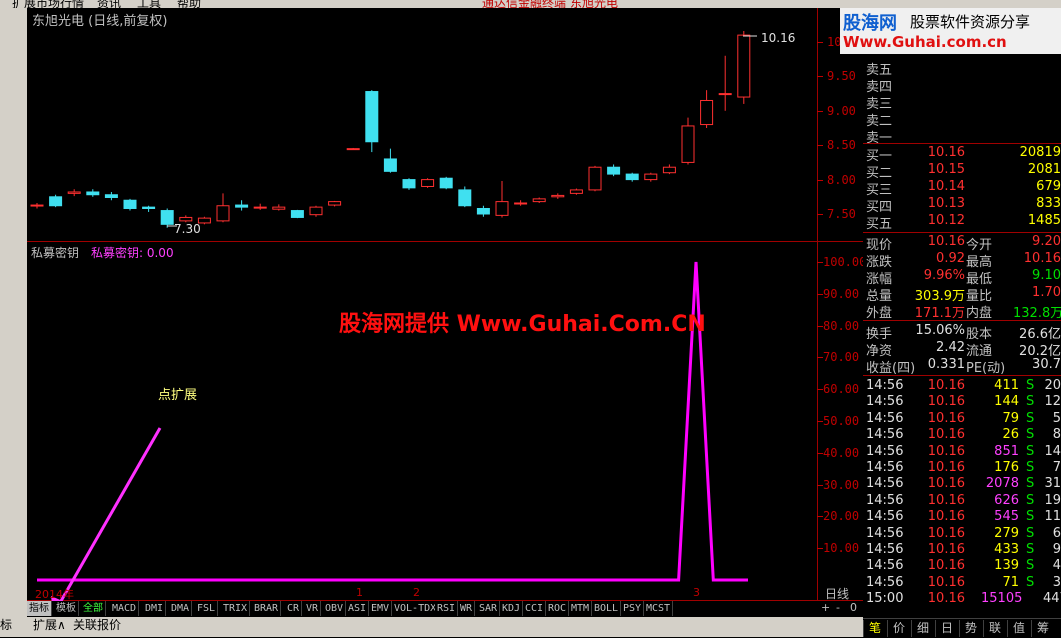  What do you see at coordinates (335, 608) in the screenshot?
I see `indicator-tab-obv: OBV` at bounding box center [335, 608].